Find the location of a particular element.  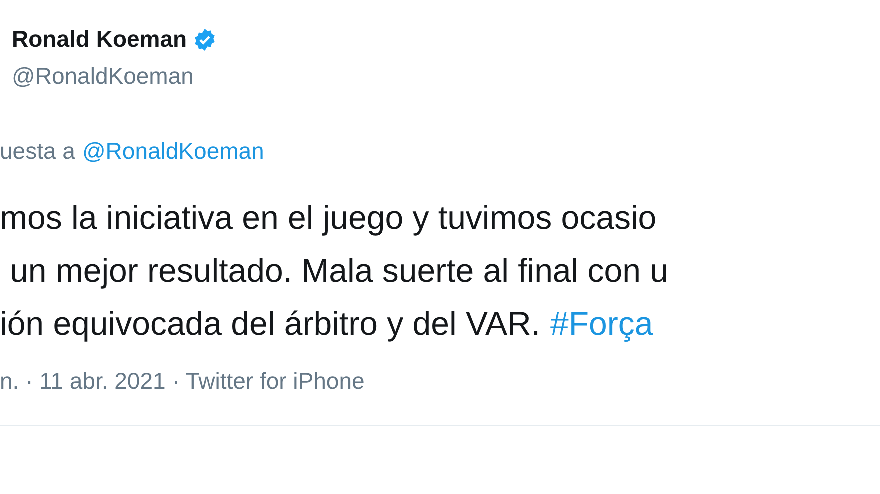

author-handle: @RonaldKoeman is located at coordinates (103, 76).